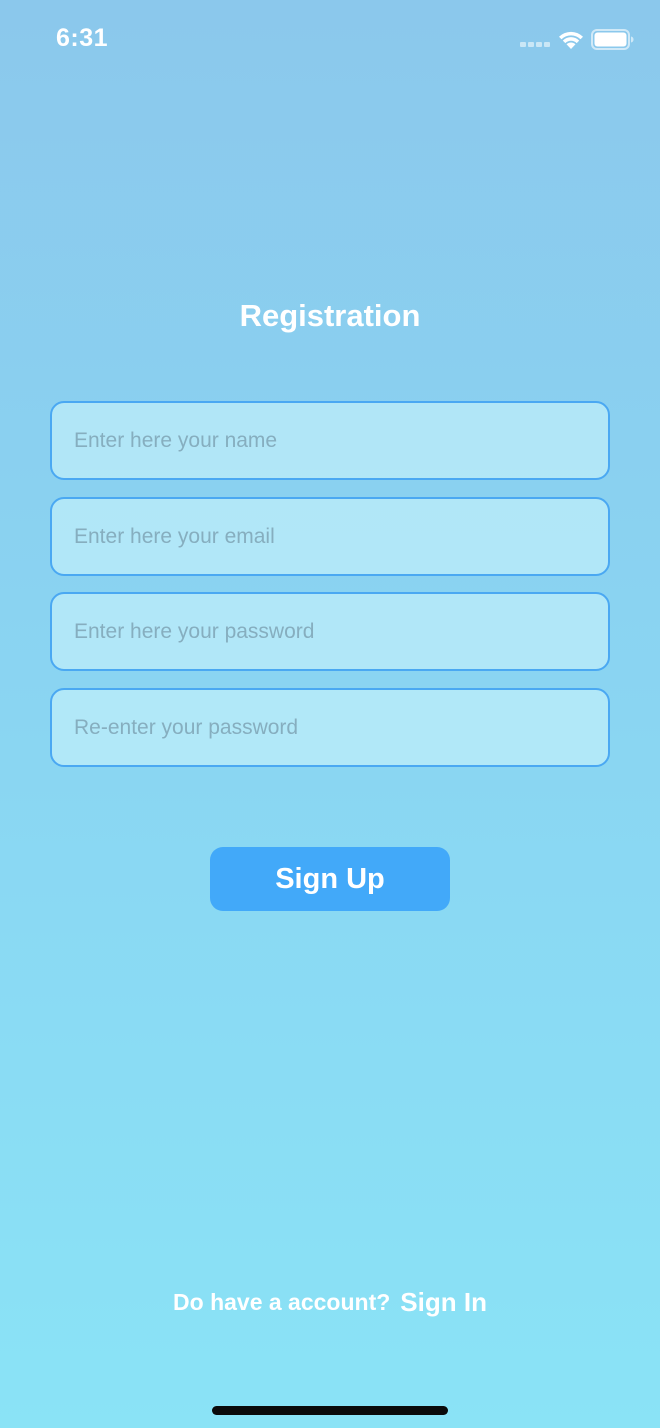 This screenshot has height=1428, width=660. Describe the element at coordinates (282, 1301) in the screenshot. I see `have-account-text: Do have a account?` at that location.